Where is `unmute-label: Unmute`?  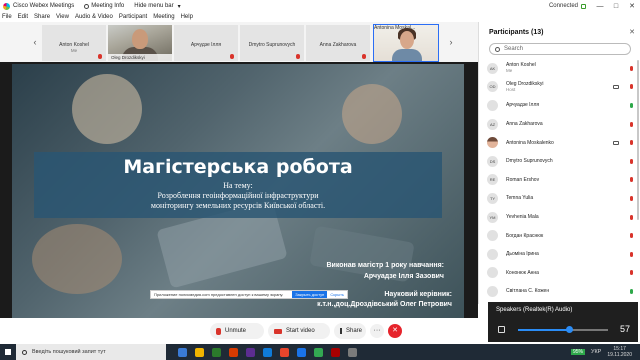 unmute-label: Unmute is located at coordinates (236, 331).